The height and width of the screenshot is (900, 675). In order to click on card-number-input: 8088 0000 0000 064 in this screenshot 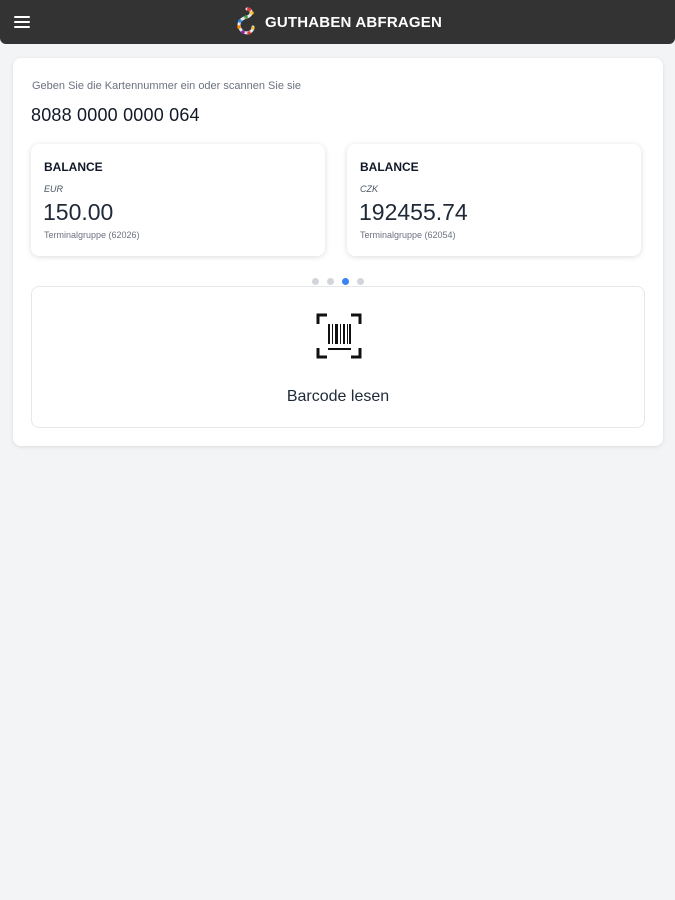, I will do `click(115, 115)`.